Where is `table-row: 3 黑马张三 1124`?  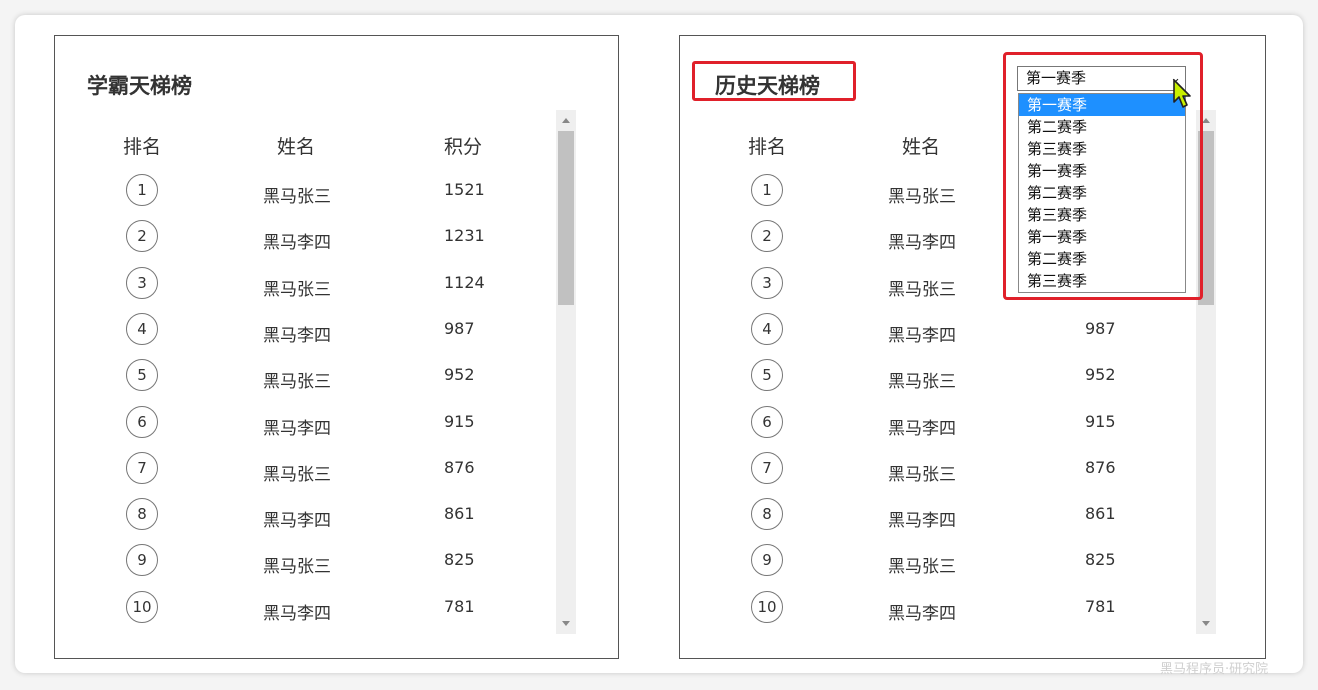 table-row: 3 黑马张三 1124 is located at coordinates (336, 285).